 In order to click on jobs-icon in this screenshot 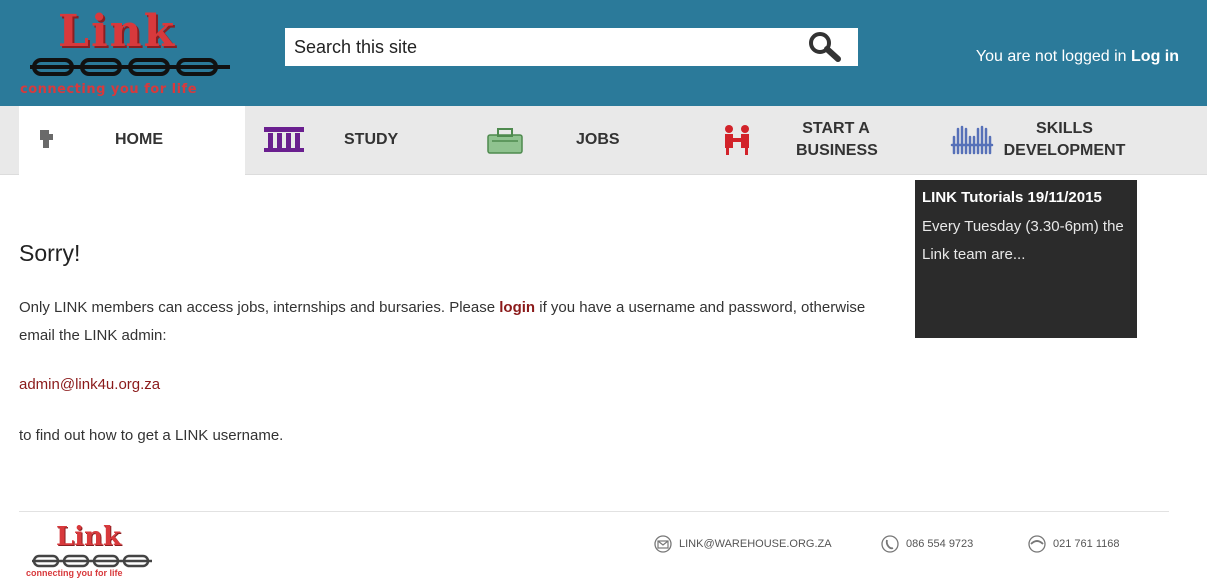, I will do `click(505, 141)`.